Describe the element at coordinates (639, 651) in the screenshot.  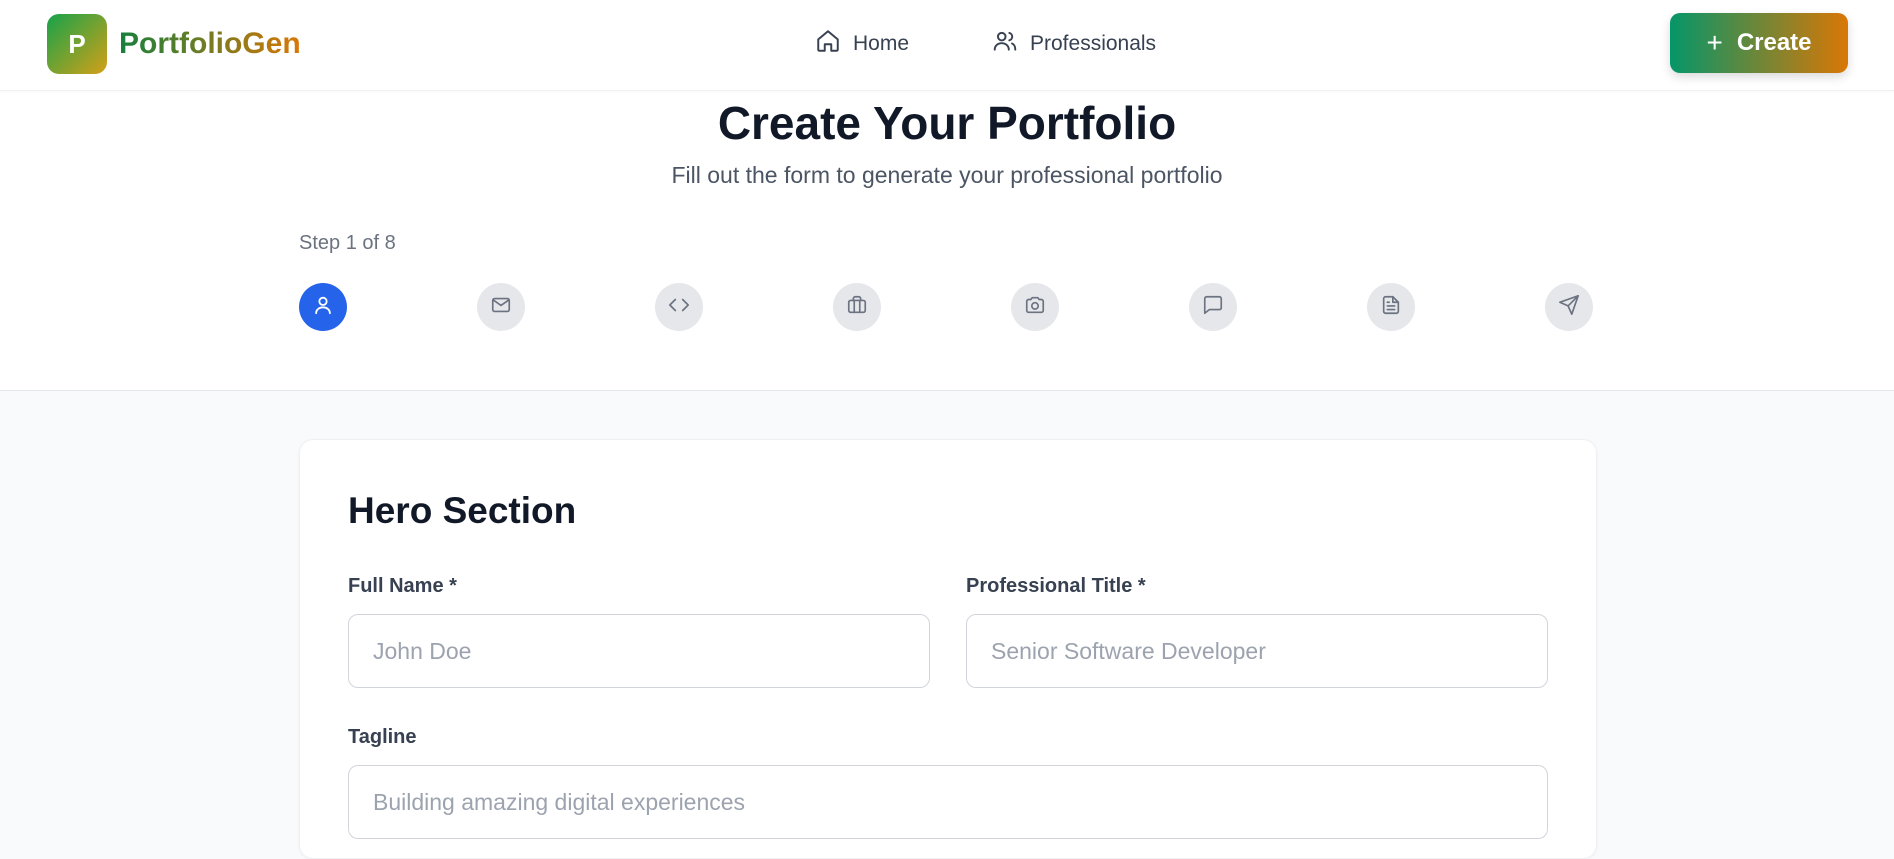
I see `full-name-input` at that location.